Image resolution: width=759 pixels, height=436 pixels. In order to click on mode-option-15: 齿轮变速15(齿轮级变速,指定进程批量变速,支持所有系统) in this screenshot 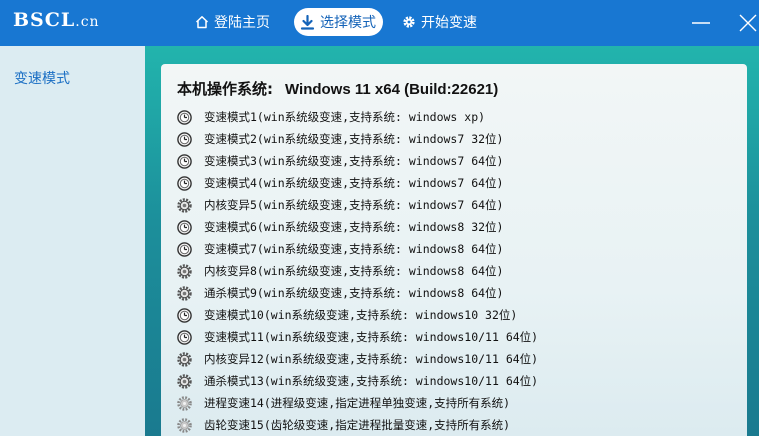, I will do `click(357, 425)`.